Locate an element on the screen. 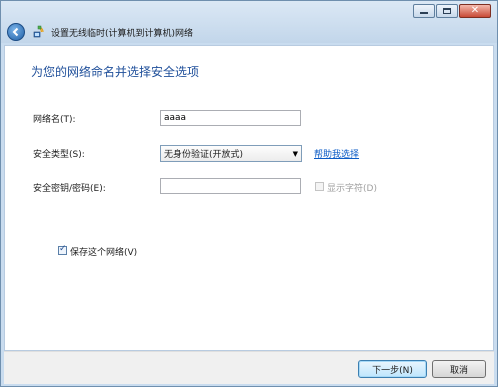  show-characters-label: 显示字符(D) is located at coordinates (352, 189).